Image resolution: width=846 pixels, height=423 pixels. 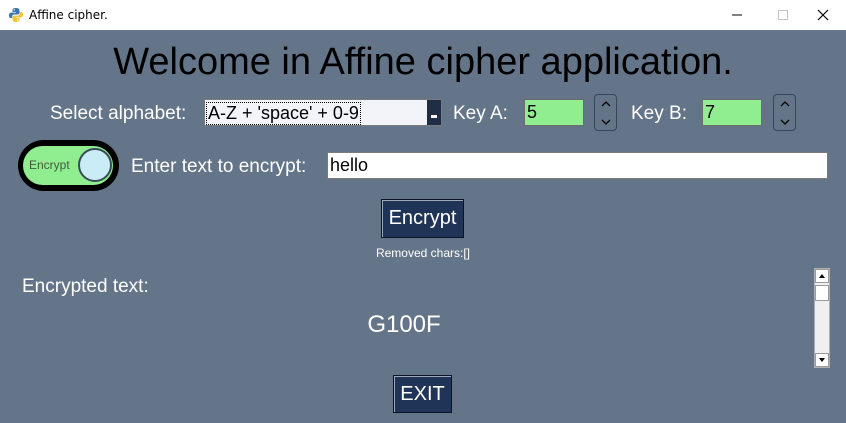 I want to click on input-label: Enter text to encrypt:, so click(x=219, y=166).